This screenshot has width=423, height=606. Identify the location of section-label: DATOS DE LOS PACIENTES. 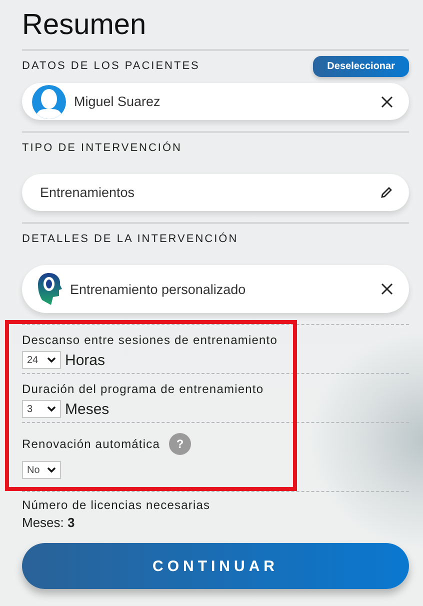
(111, 66).